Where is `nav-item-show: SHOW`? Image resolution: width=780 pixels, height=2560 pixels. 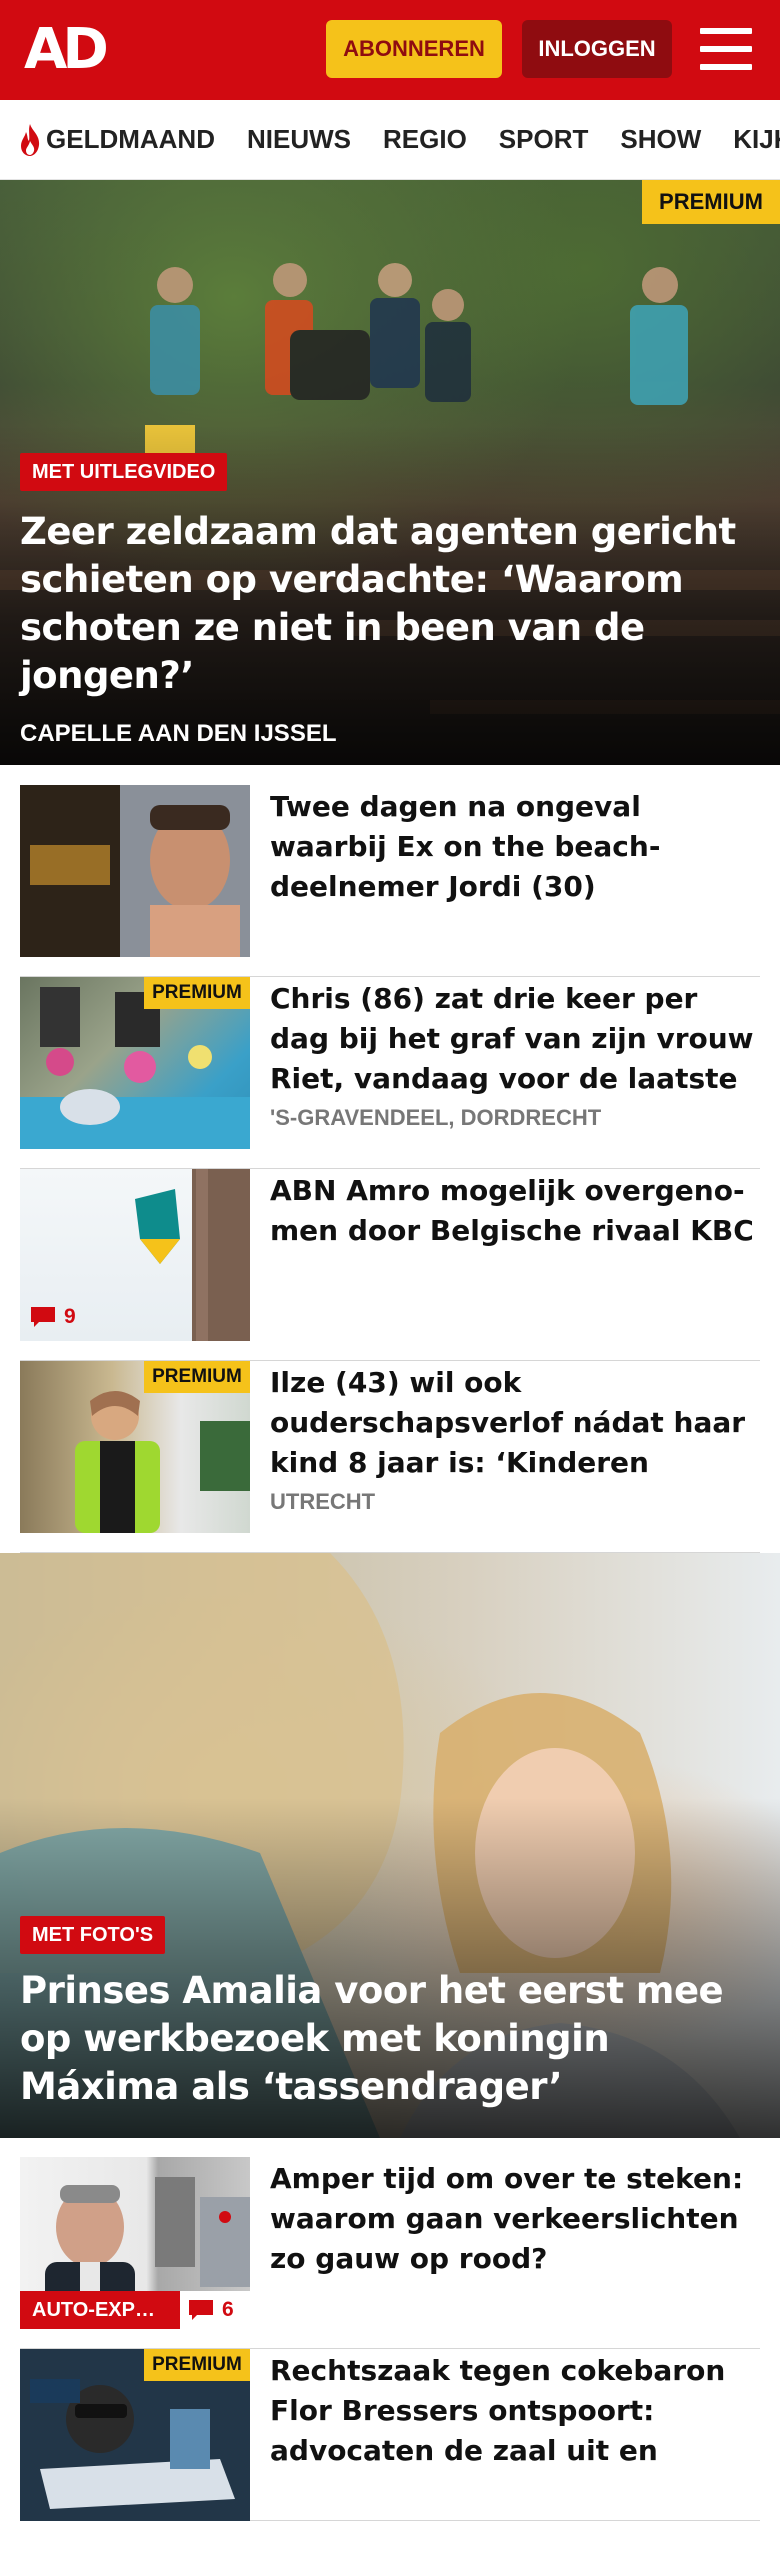
nav-item-show: SHOW is located at coordinates (660, 139).